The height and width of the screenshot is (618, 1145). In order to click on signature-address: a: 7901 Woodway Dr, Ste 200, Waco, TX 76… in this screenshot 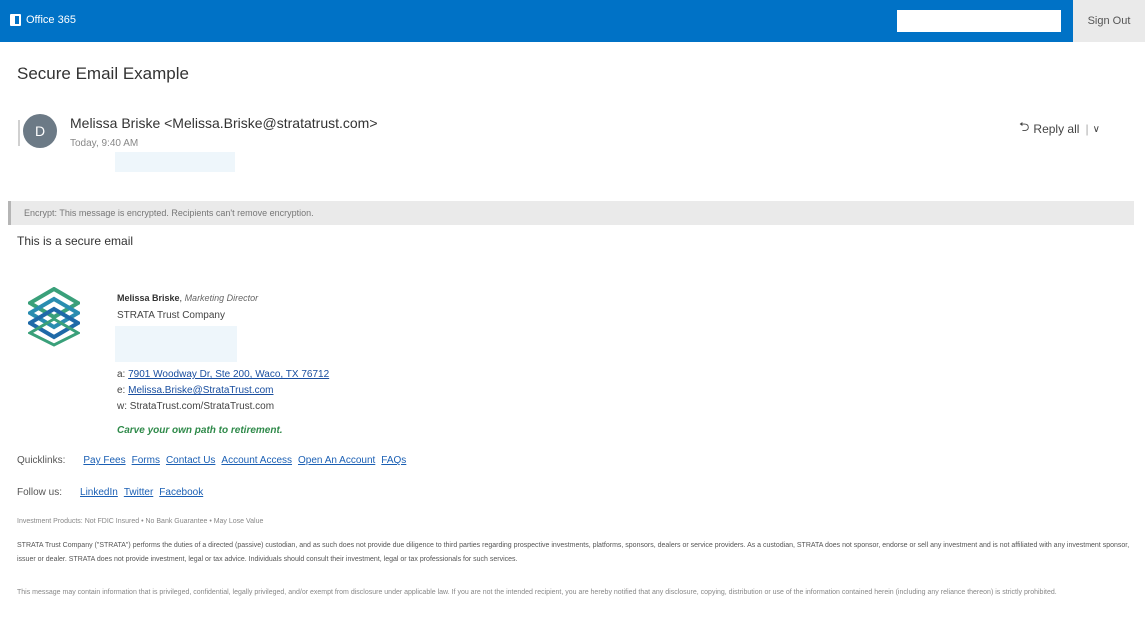, I will do `click(223, 374)`.